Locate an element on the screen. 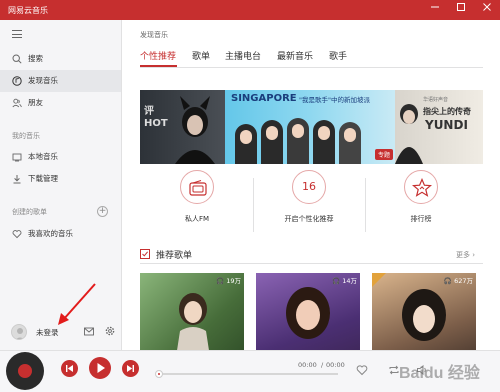 The width and height of the screenshot is (500, 392). download-icon is located at coordinates (17, 179).